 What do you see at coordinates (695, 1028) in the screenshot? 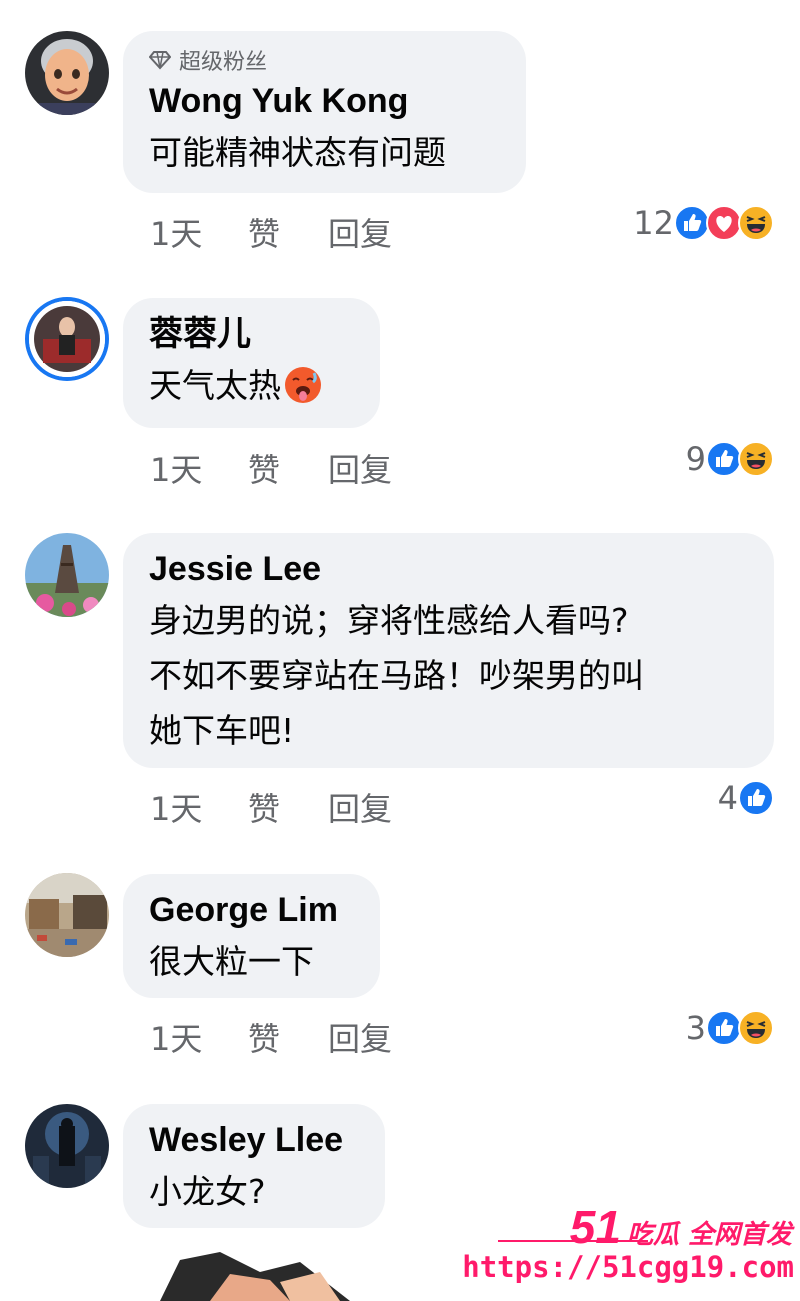
I see `reaction-count: 3` at bounding box center [695, 1028].